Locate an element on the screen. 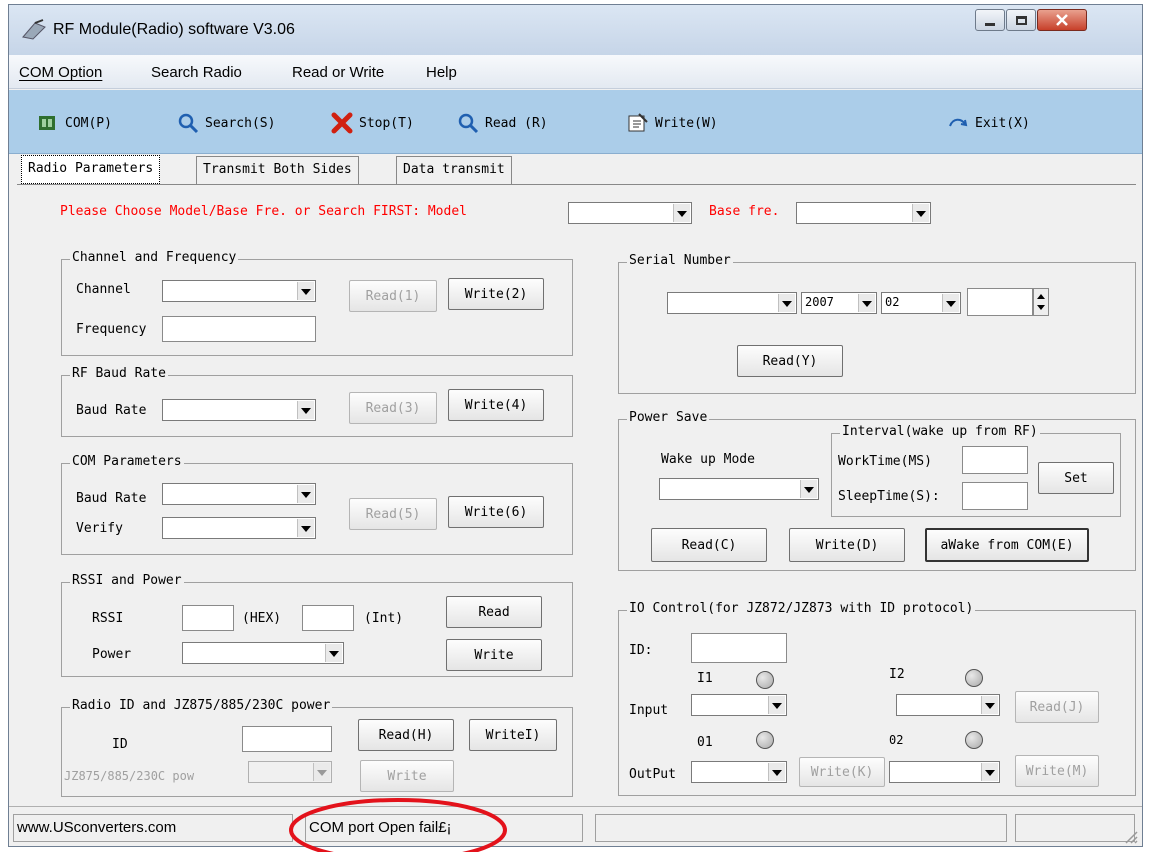 This screenshot has height=852, width=1149. o1-indicator is located at coordinates (765, 740).